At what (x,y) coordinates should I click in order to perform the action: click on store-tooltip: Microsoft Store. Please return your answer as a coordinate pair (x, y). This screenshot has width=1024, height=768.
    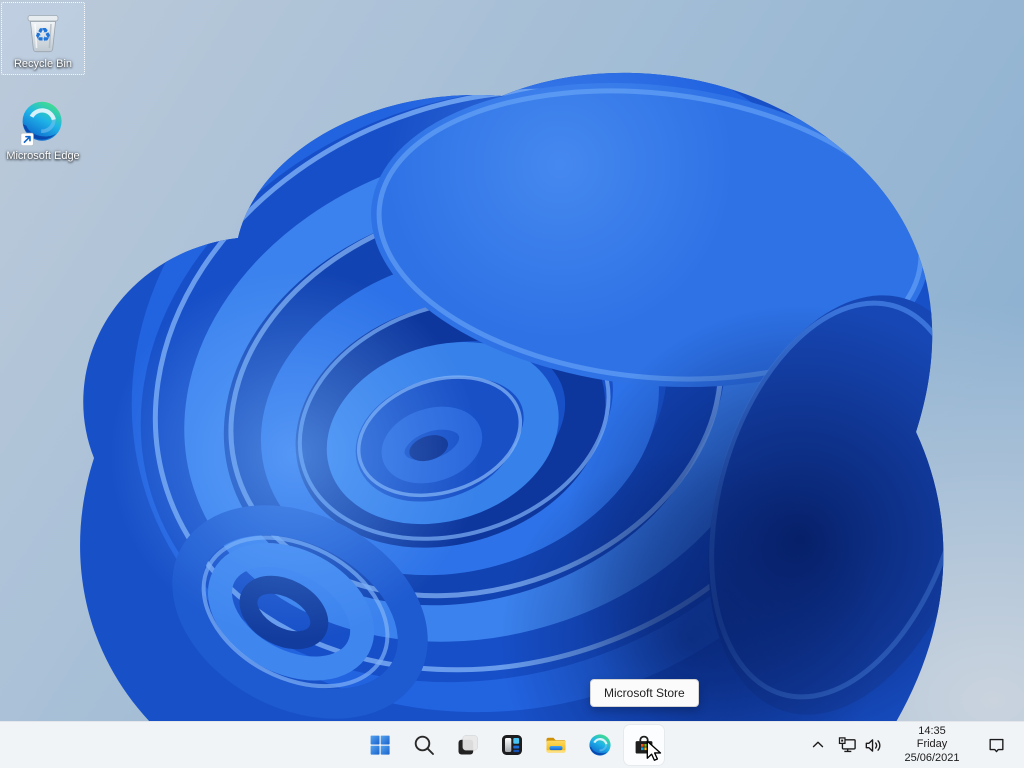
    Looking at the image, I should click on (644, 693).